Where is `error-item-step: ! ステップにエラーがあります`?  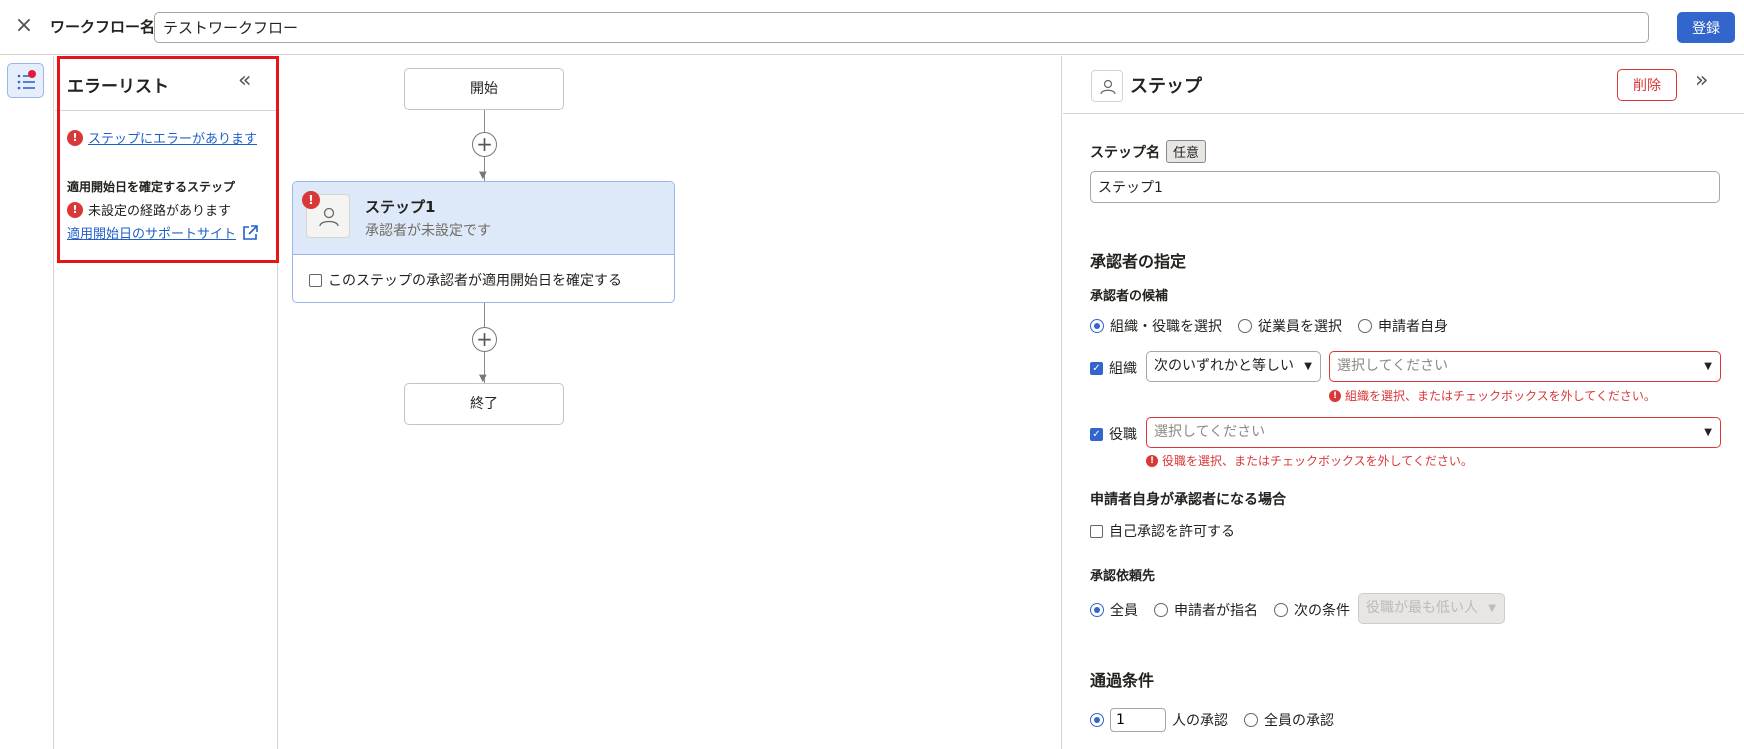
error-item-step: ! ステップにエラーがあります is located at coordinates (162, 137).